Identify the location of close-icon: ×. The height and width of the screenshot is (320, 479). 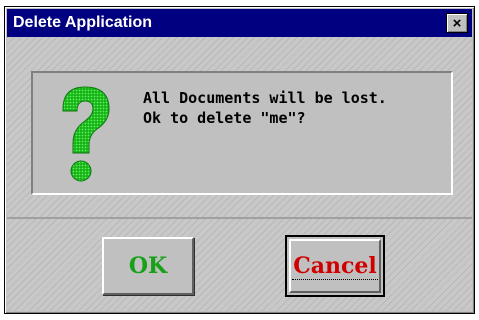
(457, 23).